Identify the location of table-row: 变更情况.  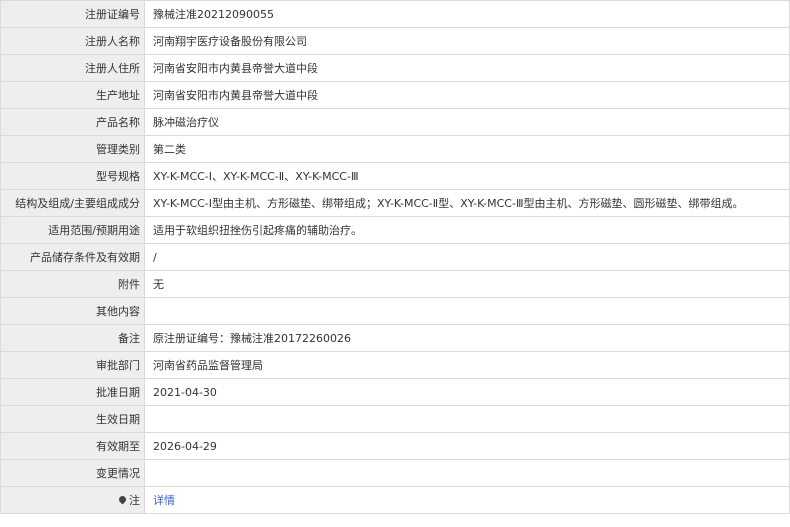
(395, 473).